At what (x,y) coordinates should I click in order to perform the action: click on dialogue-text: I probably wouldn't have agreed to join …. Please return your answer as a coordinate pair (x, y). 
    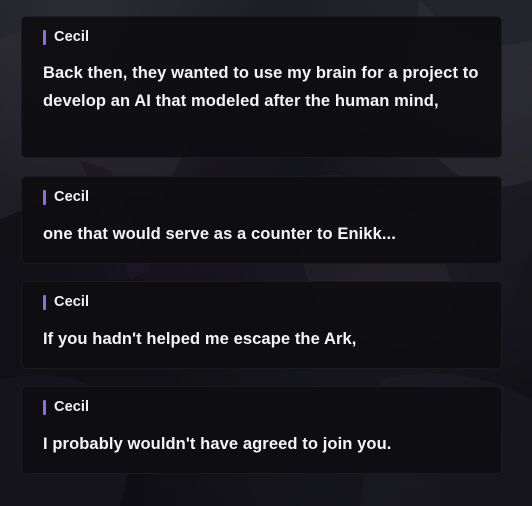
    Looking at the image, I should click on (217, 444).